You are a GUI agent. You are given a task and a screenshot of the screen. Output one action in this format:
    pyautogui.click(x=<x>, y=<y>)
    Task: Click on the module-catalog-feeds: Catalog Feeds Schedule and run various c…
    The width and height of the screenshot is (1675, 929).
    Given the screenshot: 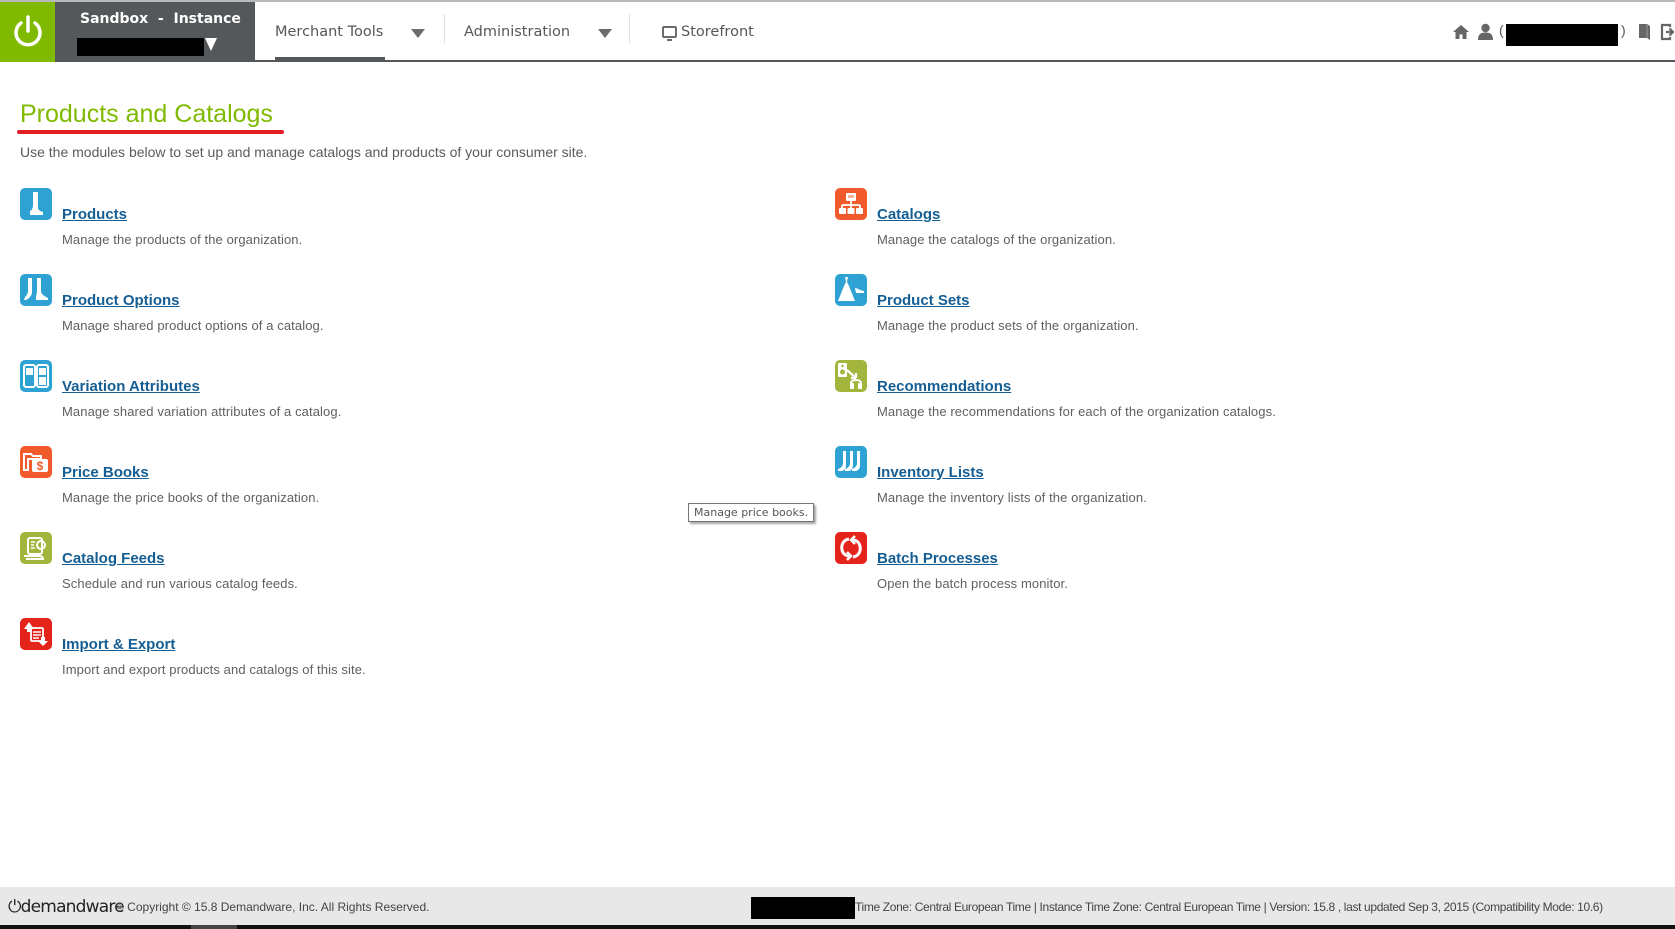 What is the action you would take?
    pyautogui.click(x=370, y=572)
    